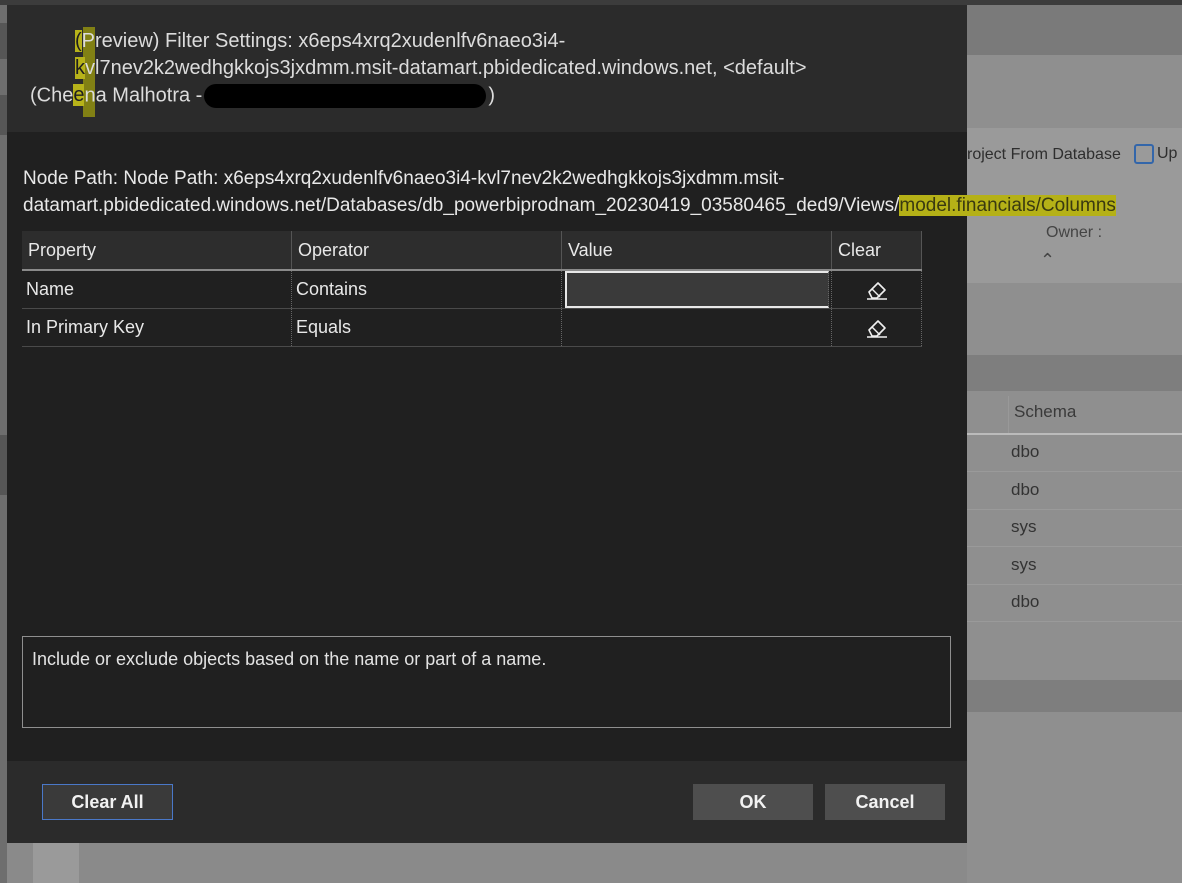 Image resolution: width=1182 pixels, height=883 pixels. Describe the element at coordinates (56, 863) in the screenshot. I see `background-block` at that location.